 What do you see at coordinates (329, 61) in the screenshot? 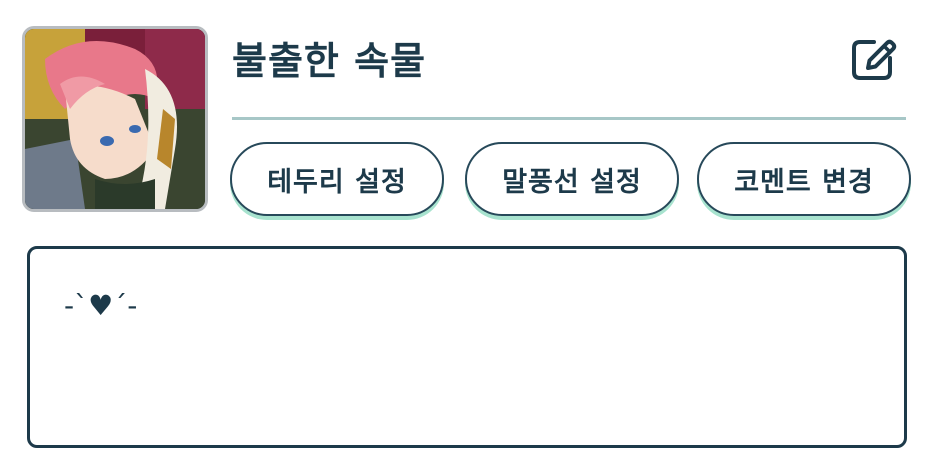
I see `profile-name: 불출한 속물` at bounding box center [329, 61].